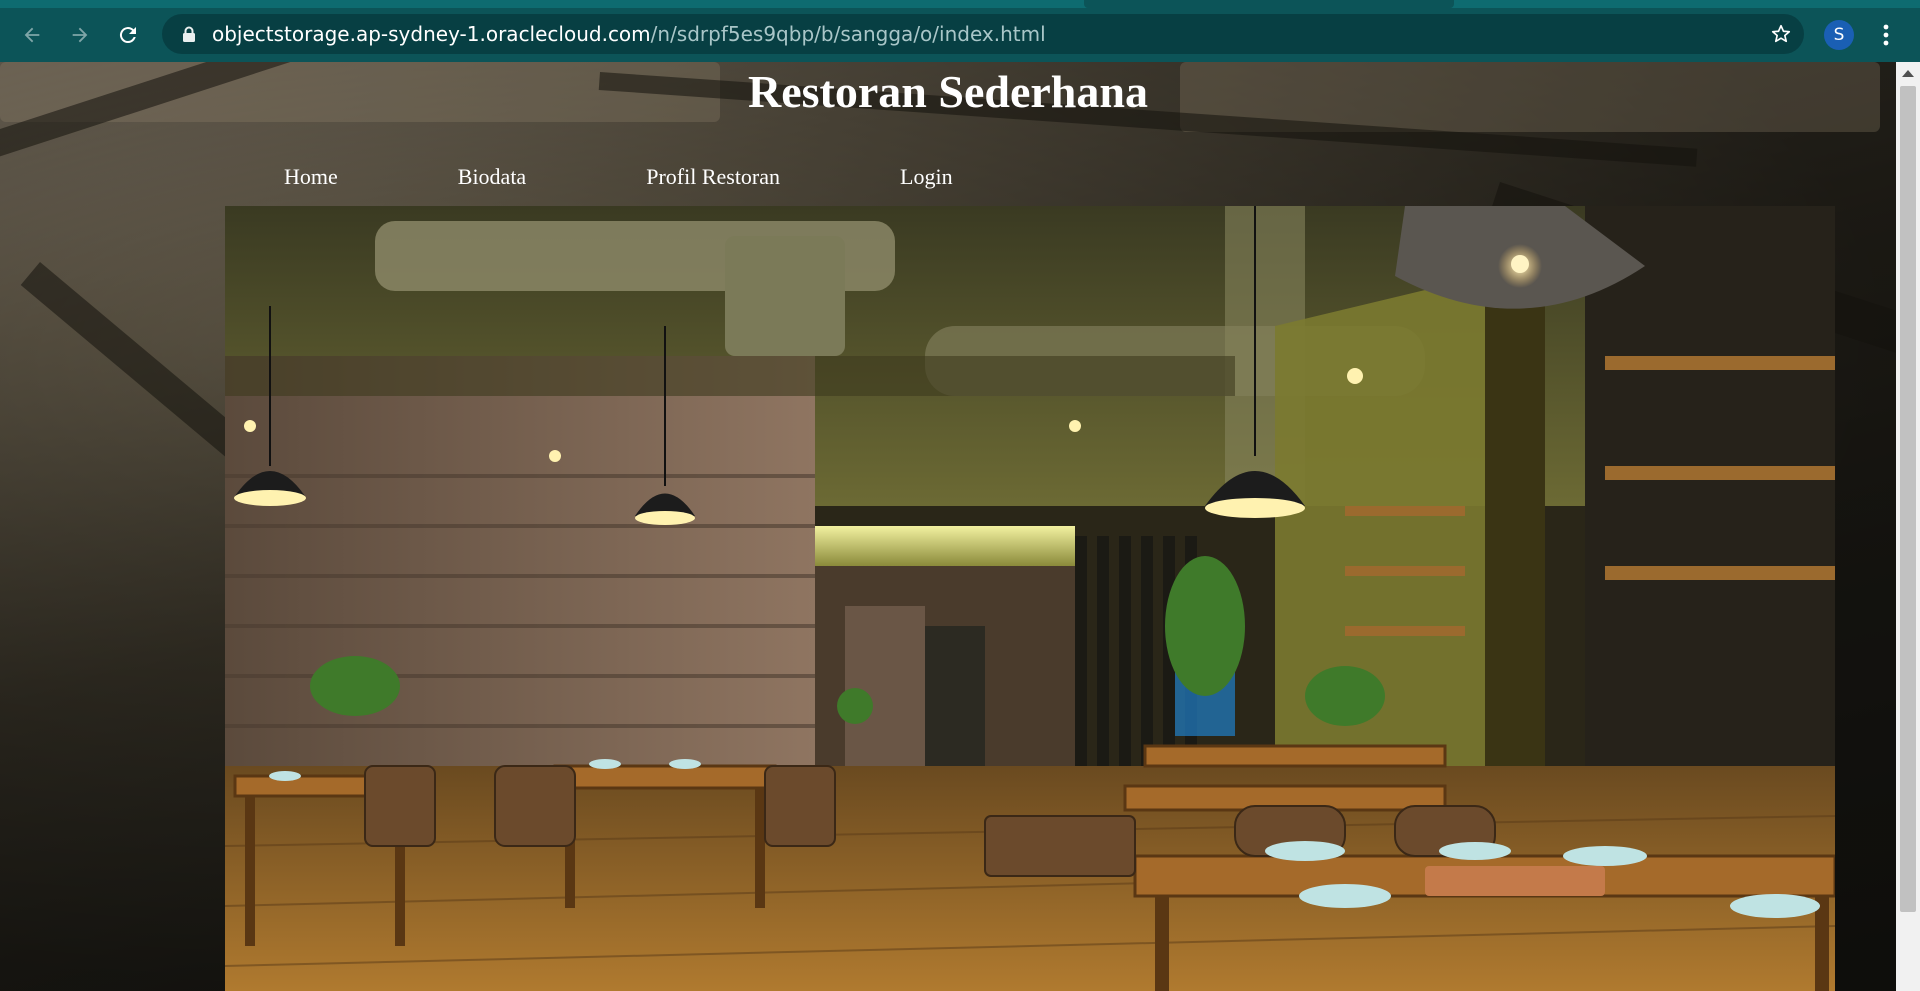  Describe the element at coordinates (960, 4) in the screenshot. I see `tab-strip` at that location.